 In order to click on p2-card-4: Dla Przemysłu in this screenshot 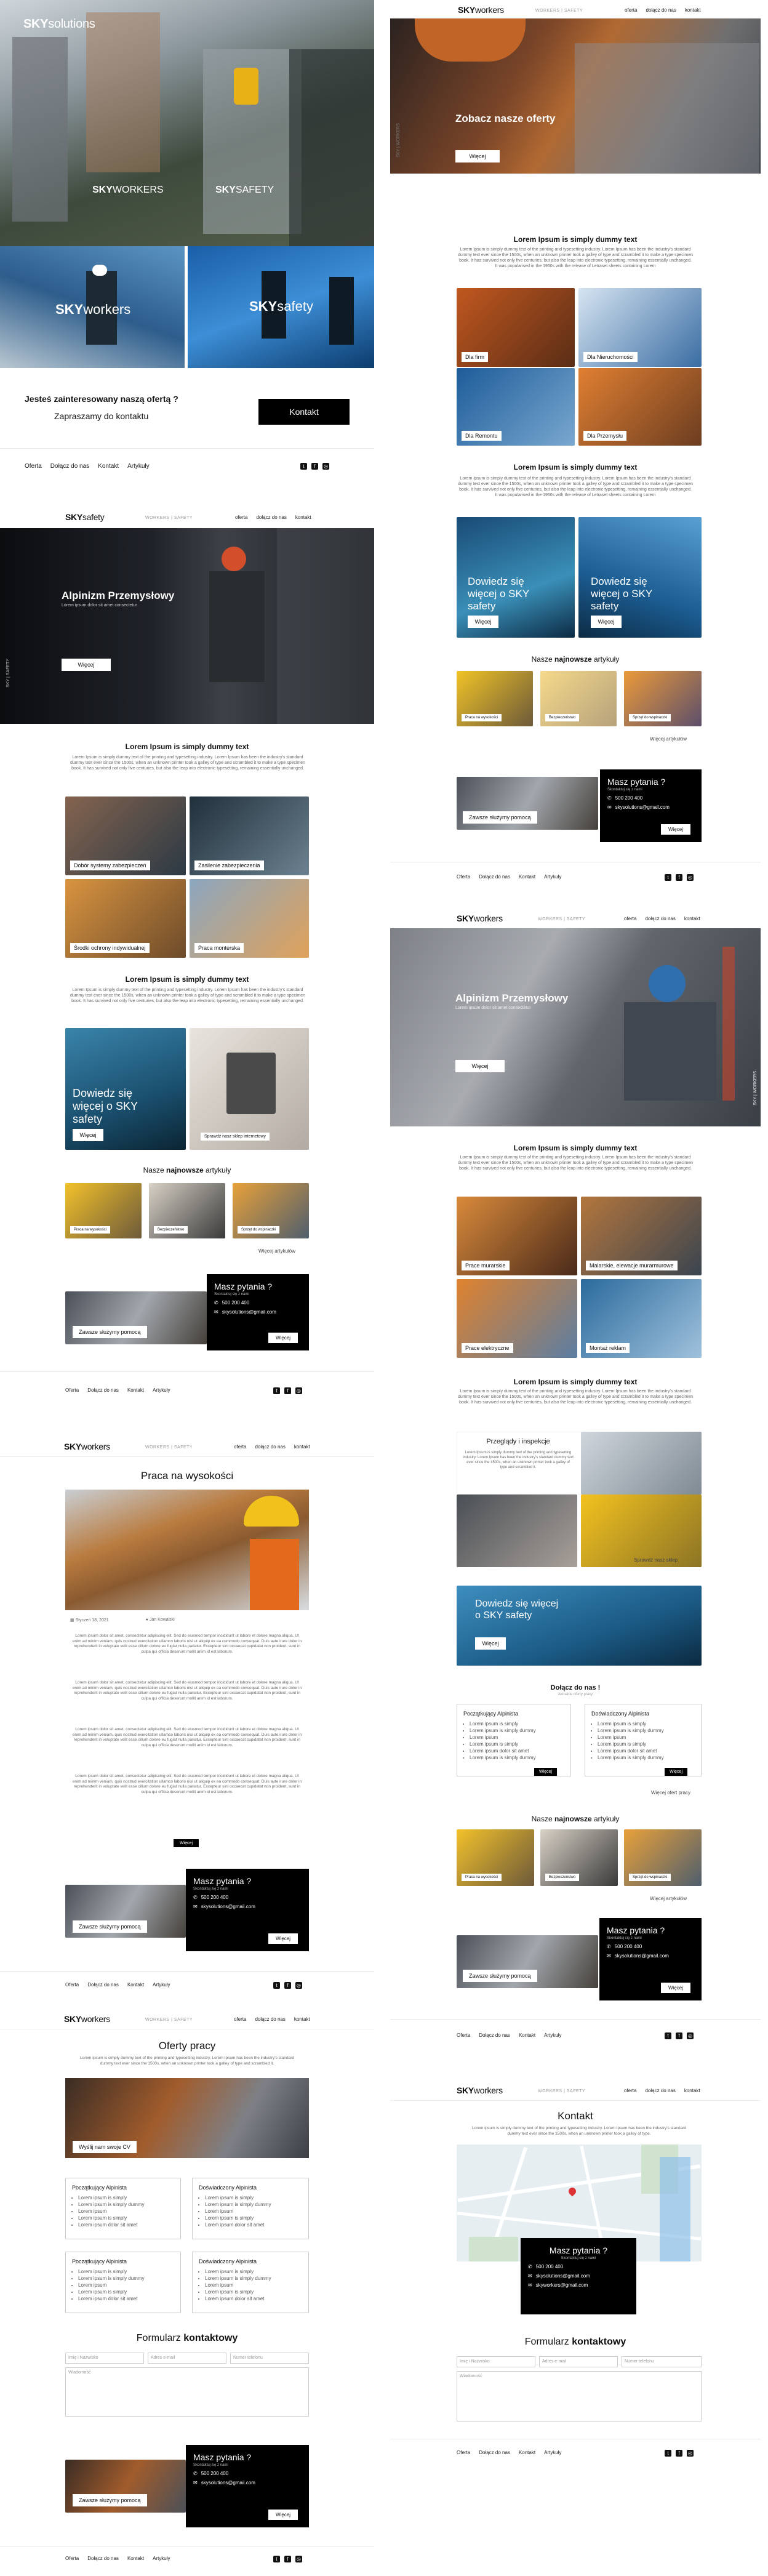, I will do `click(640, 407)`.